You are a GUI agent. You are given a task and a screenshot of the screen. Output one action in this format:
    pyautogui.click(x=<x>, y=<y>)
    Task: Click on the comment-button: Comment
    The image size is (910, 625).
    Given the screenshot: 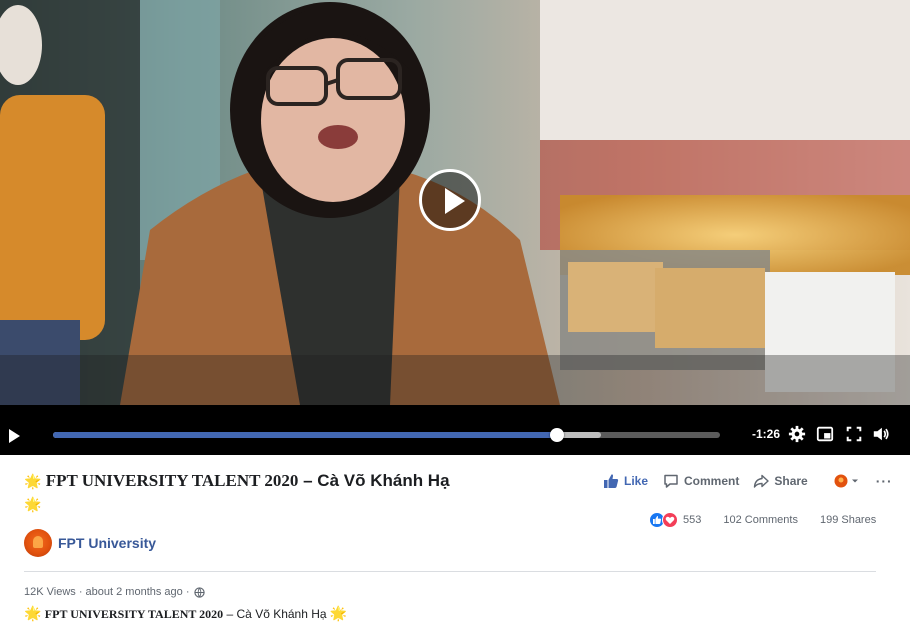 What is the action you would take?
    pyautogui.click(x=701, y=481)
    